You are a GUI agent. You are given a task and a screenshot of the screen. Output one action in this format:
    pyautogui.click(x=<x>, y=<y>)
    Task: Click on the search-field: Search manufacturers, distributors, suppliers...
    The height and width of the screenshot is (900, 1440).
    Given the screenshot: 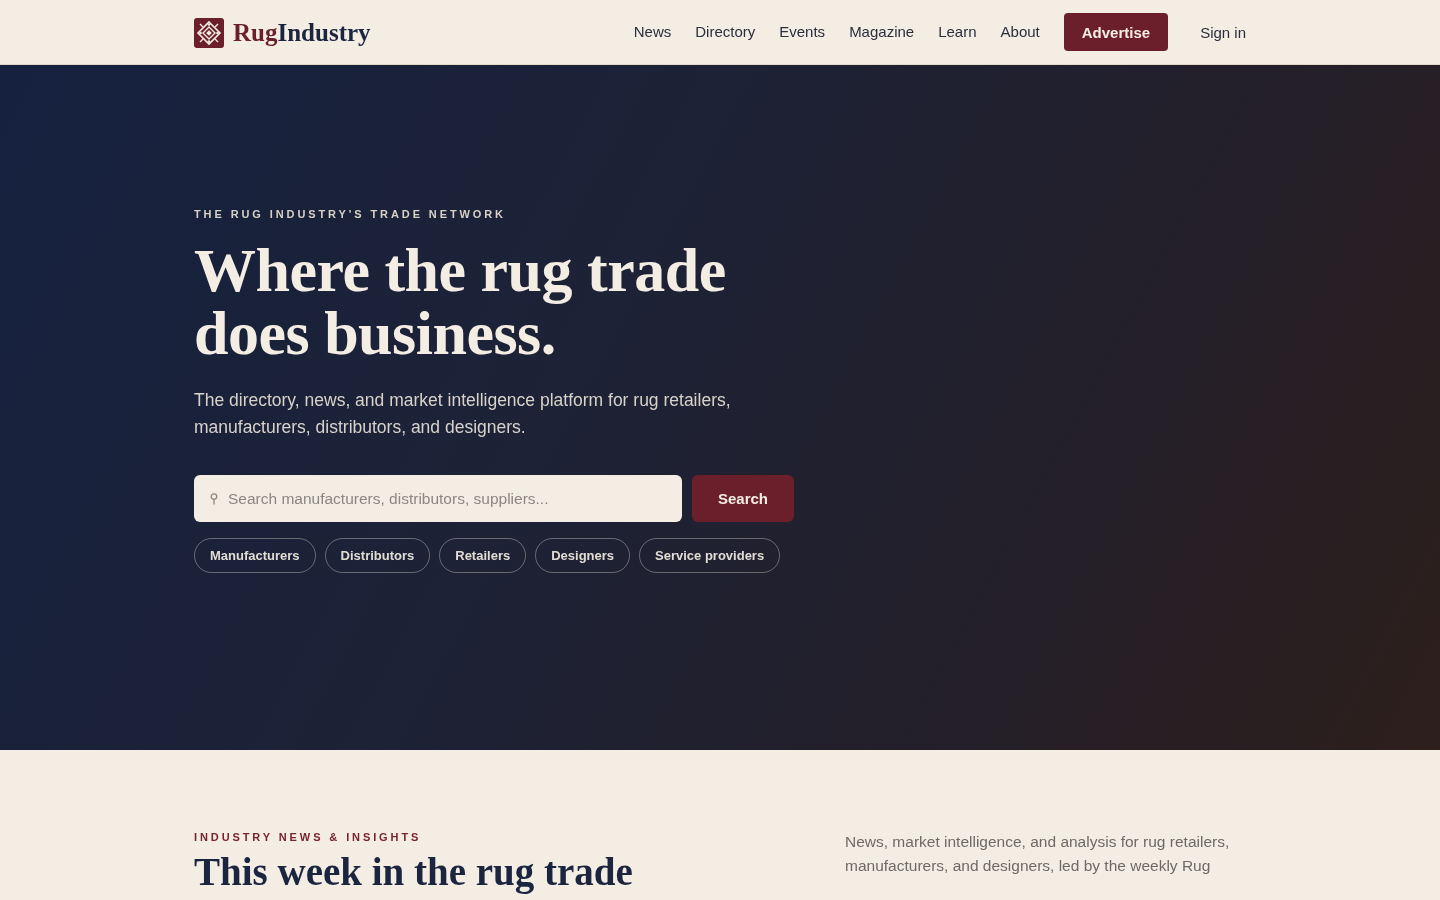 What is the action you would take?
    pyautogui.click(x=438, y=498)
    